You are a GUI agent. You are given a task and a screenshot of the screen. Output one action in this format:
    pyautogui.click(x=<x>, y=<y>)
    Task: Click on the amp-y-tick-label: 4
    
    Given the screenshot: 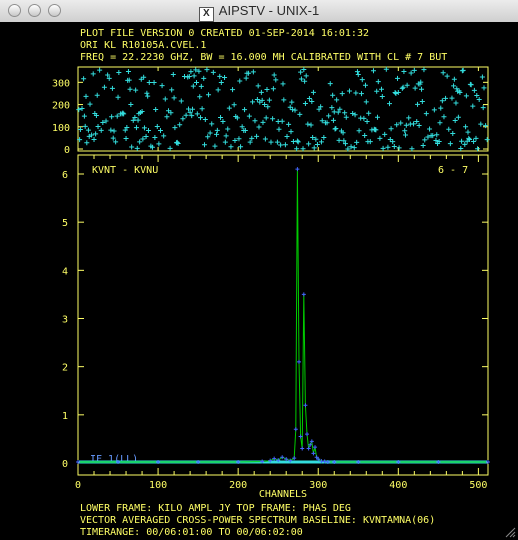 What is the action you would take?
    pyautogui.click(x=65, y=271)
    